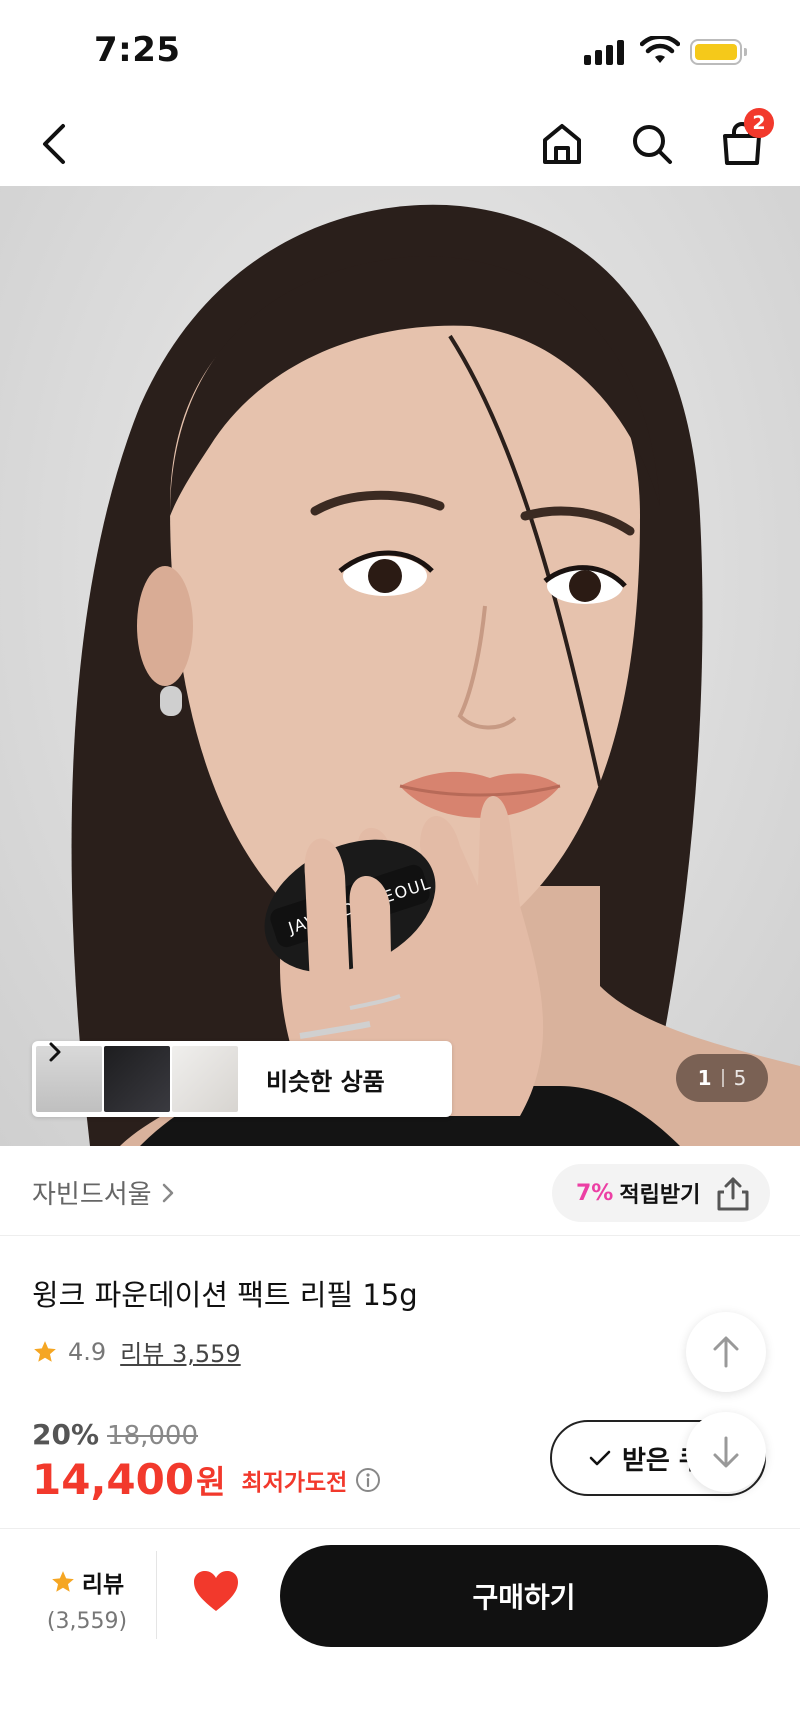  What do you see at coordinates (153, 1436) in the screenshot?
I see `original-price: 18,000` at bounding box center [153, 1436].